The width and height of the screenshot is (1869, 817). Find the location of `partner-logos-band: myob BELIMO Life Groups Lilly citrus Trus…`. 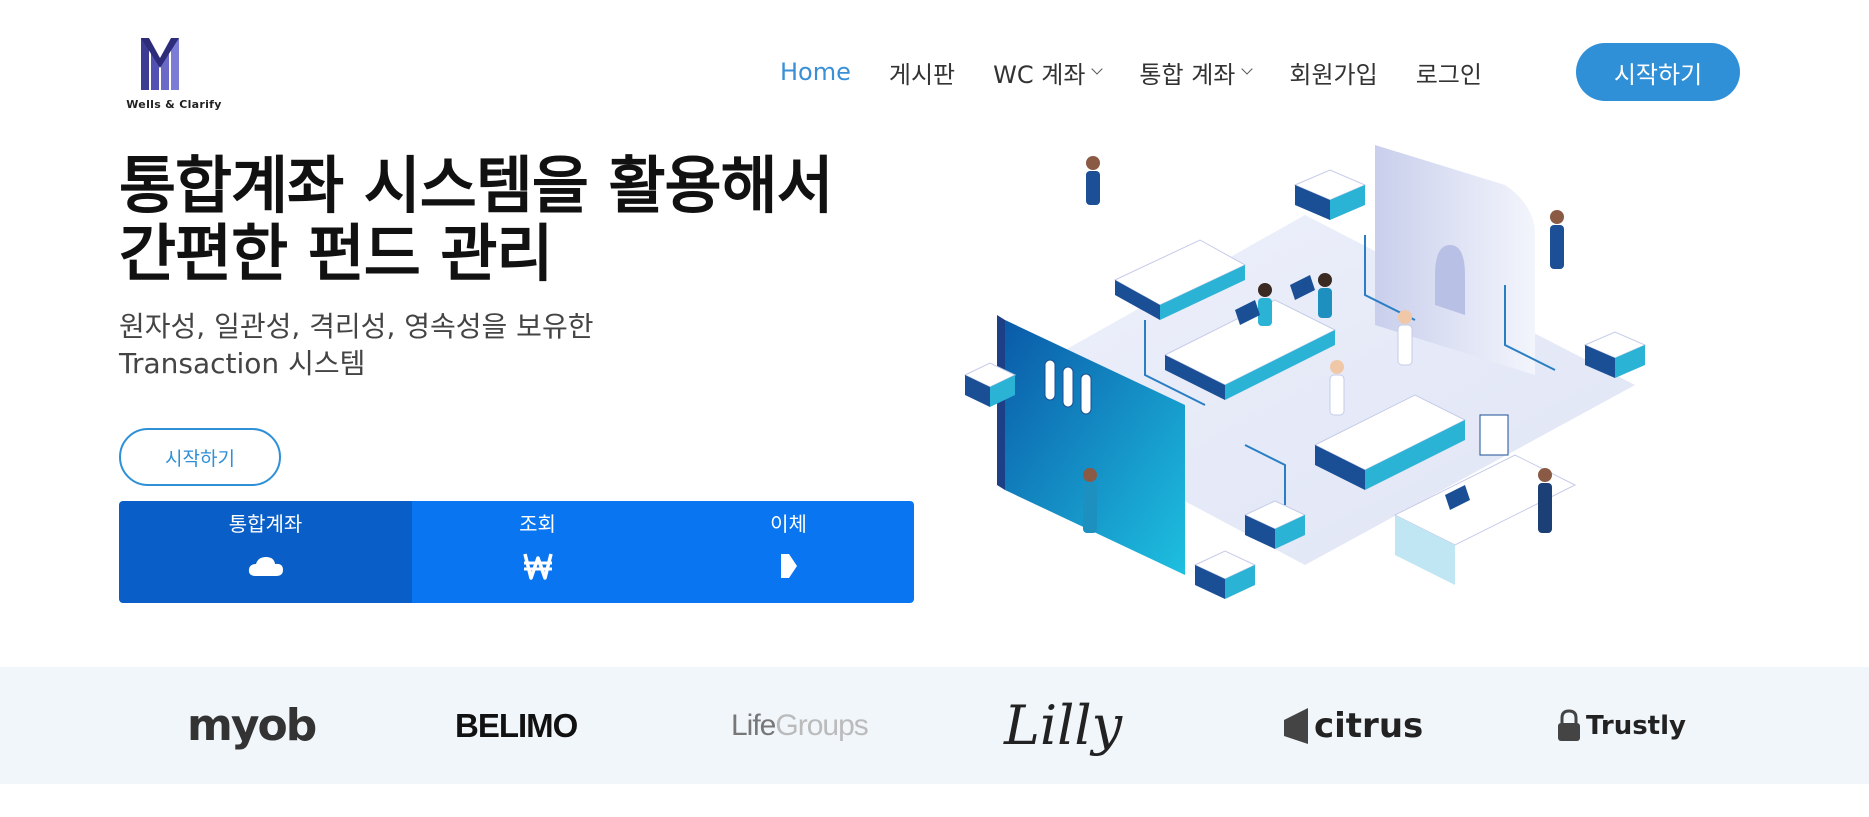

partner-logos-band: myob BELIMO Life Groups Lilly citrus Trus… is located at coordinates (934, 725).